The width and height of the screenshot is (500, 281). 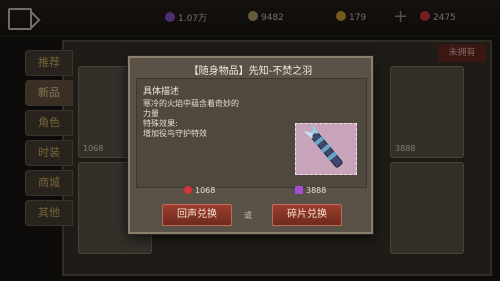 I want to click on description-heading: 具体描述, so click(x=161, y=92).